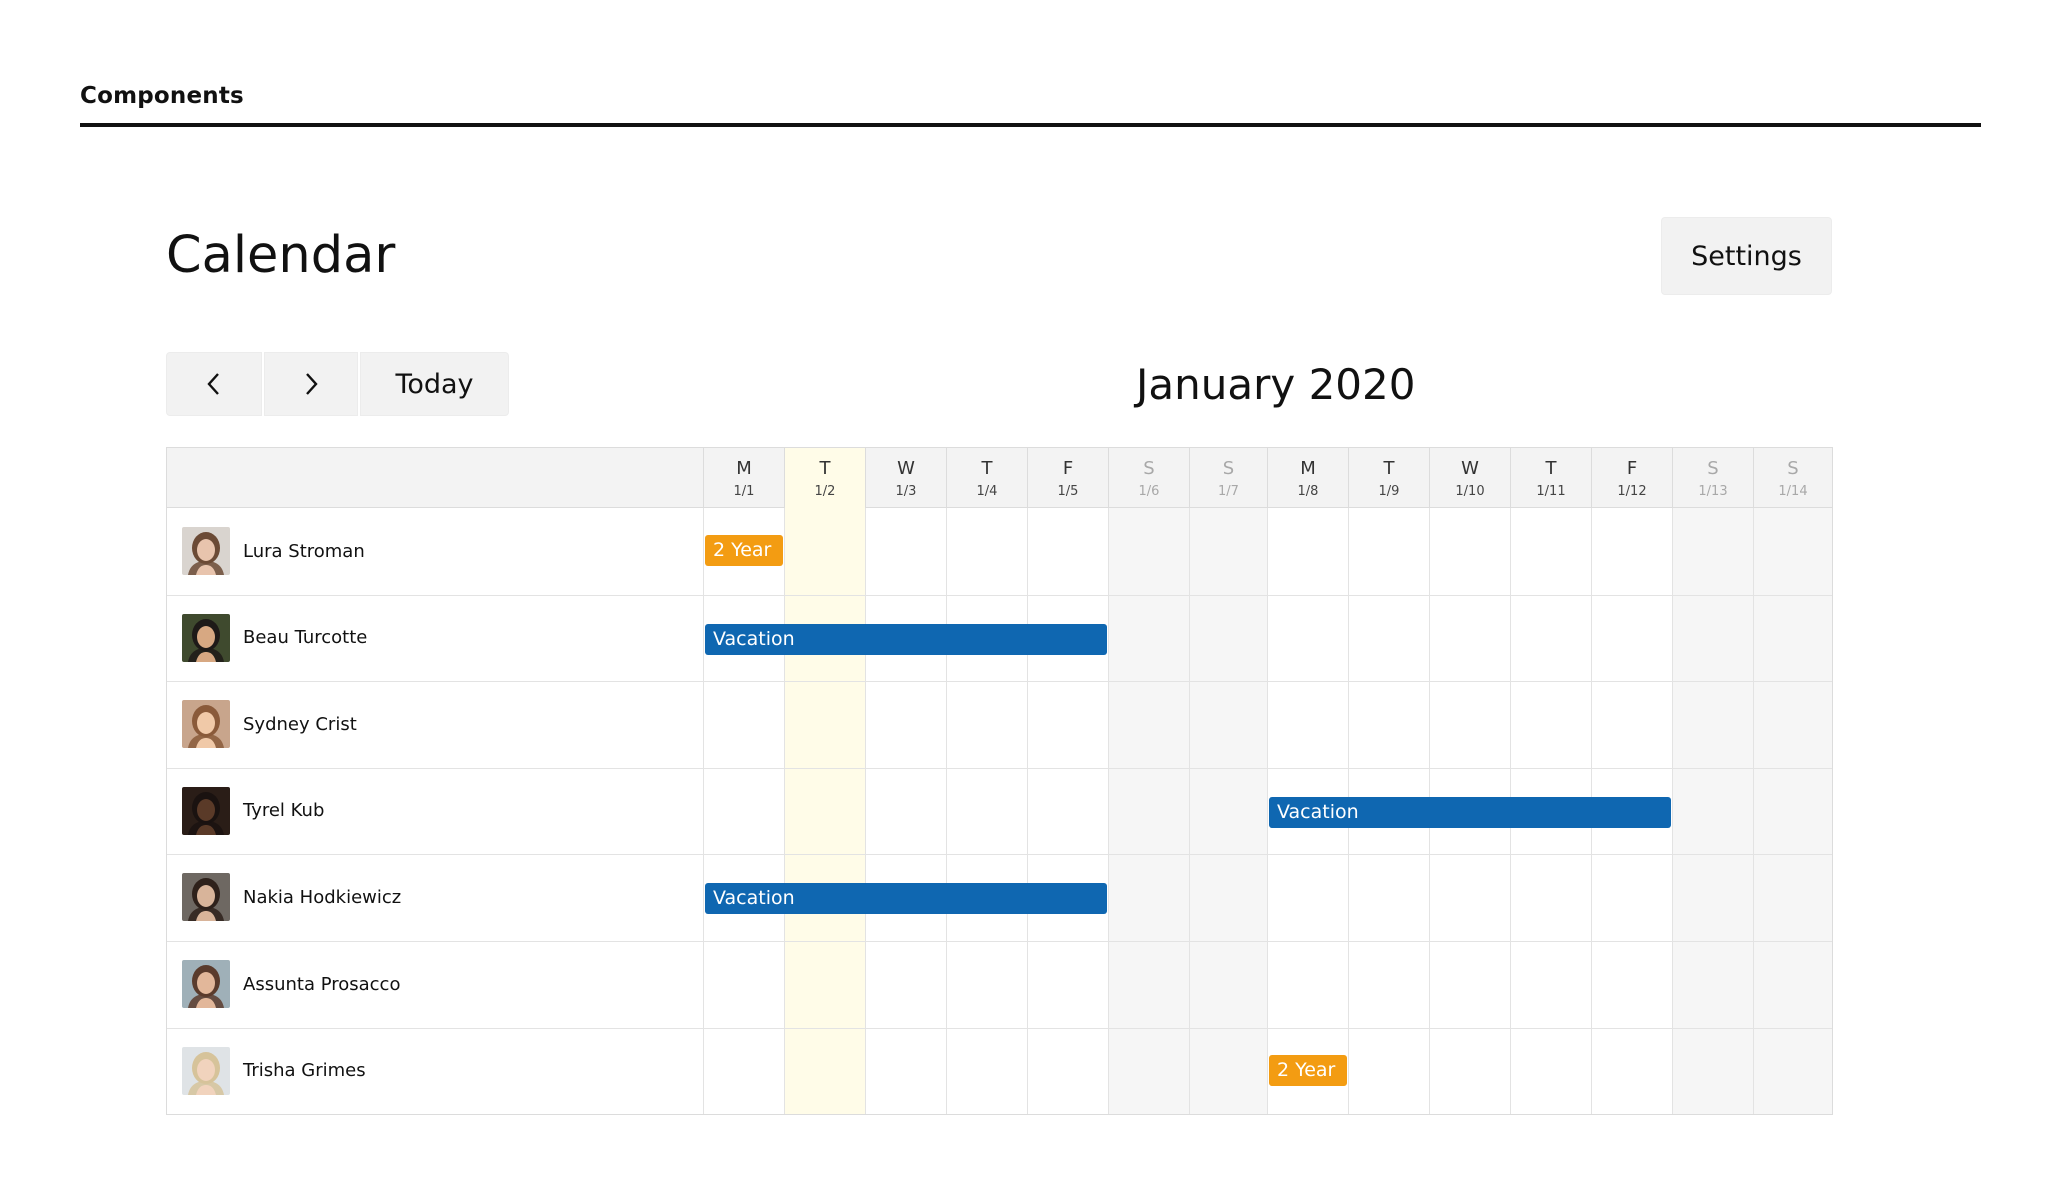 Image resolution: width=2048 pixels, height=1200 pixels. Describe the element at coordinates (162, 96) in the screenshot. I see `section-title: Components` at that location.